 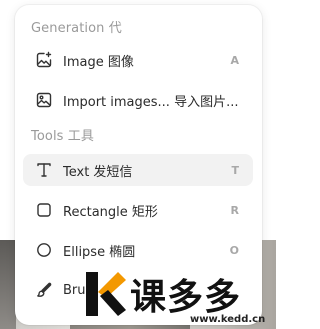 I want to click on menu-item-shortcut: A, so click(x=234, y=60).